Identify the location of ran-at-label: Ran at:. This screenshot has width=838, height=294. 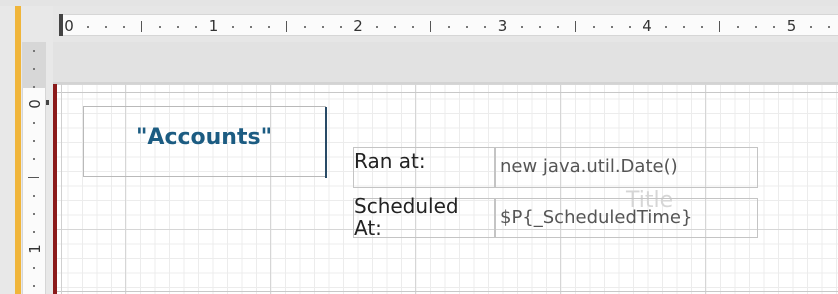
(390, 161).